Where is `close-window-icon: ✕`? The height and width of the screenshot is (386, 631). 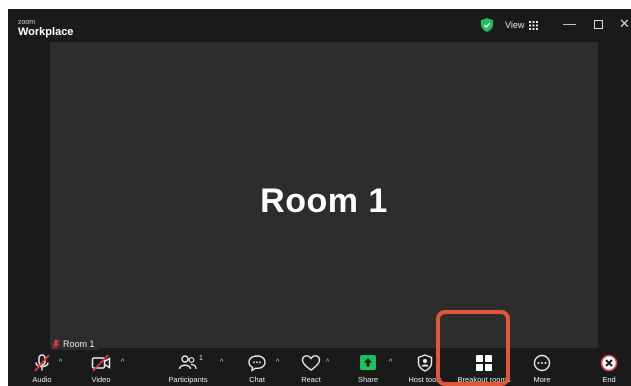
close-window-icon: ✕ is located at coordinates (624, 24).